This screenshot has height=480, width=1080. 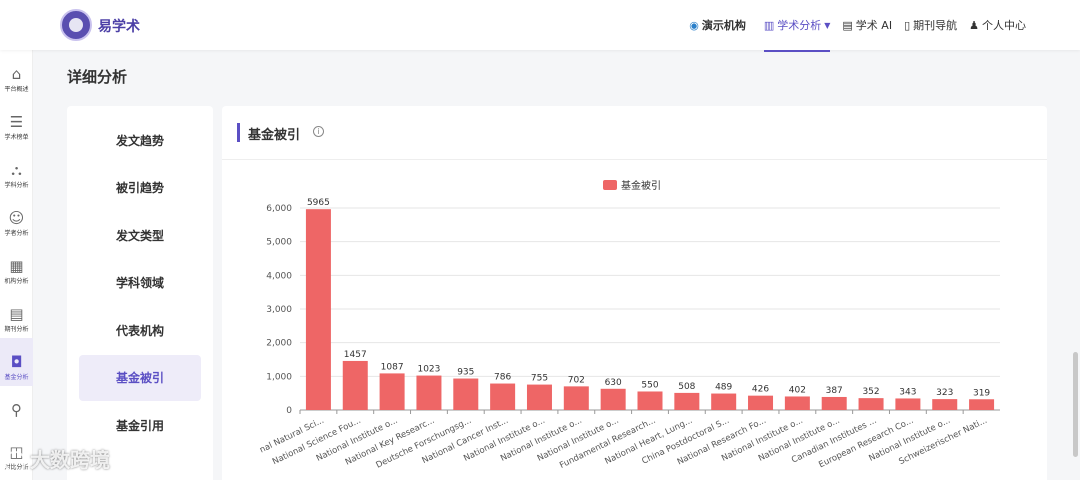 What do you see at coordinates (907, 392) in the screenshot?
I see `bar-data-label: 343` at bounding box center [907, 392].